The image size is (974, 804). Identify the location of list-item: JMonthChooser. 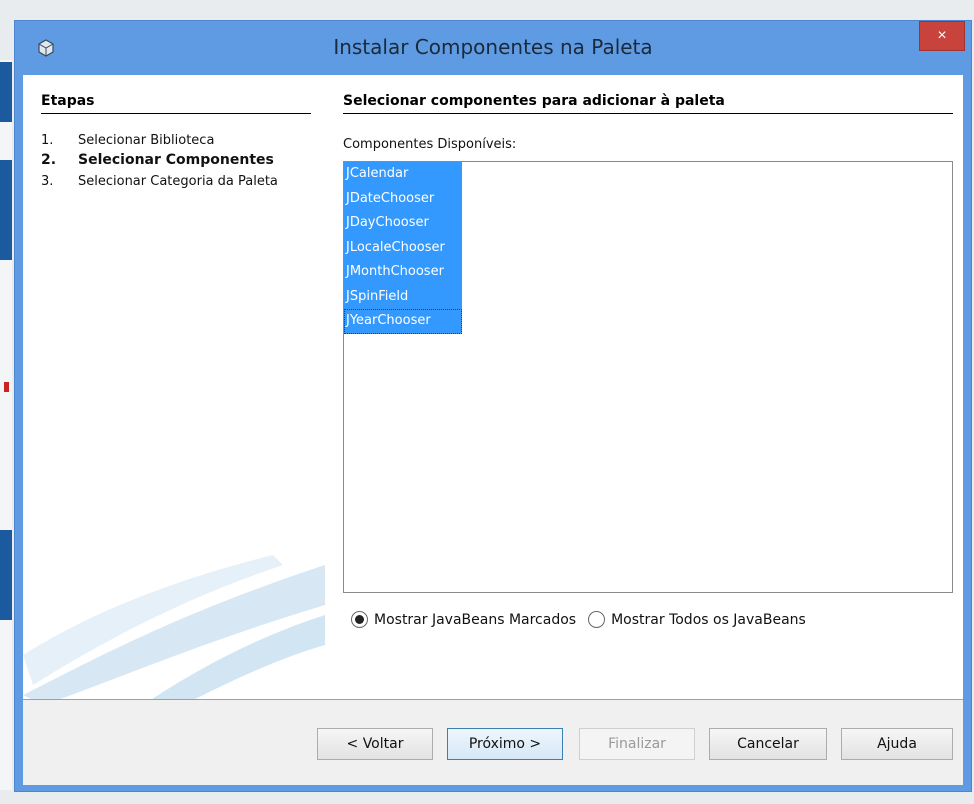
(403, 272).